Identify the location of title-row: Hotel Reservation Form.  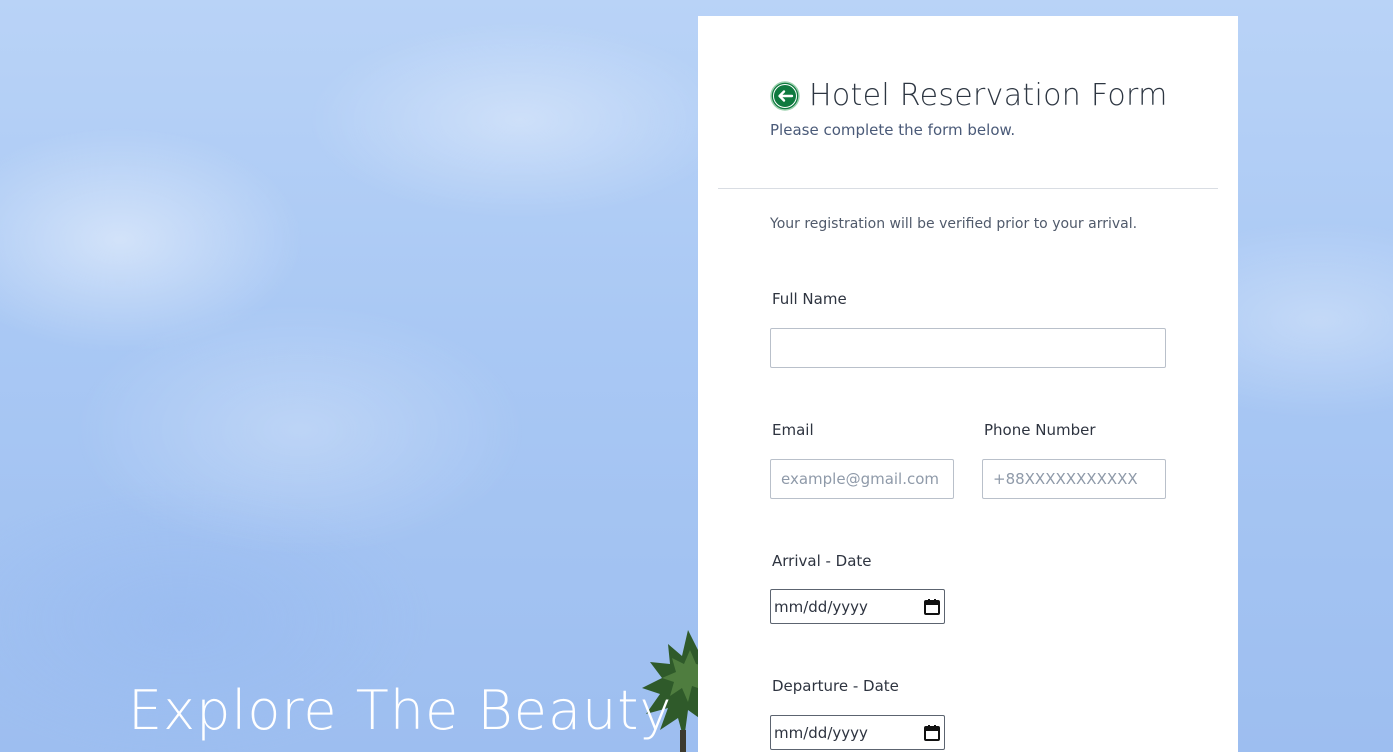
(969, 95).